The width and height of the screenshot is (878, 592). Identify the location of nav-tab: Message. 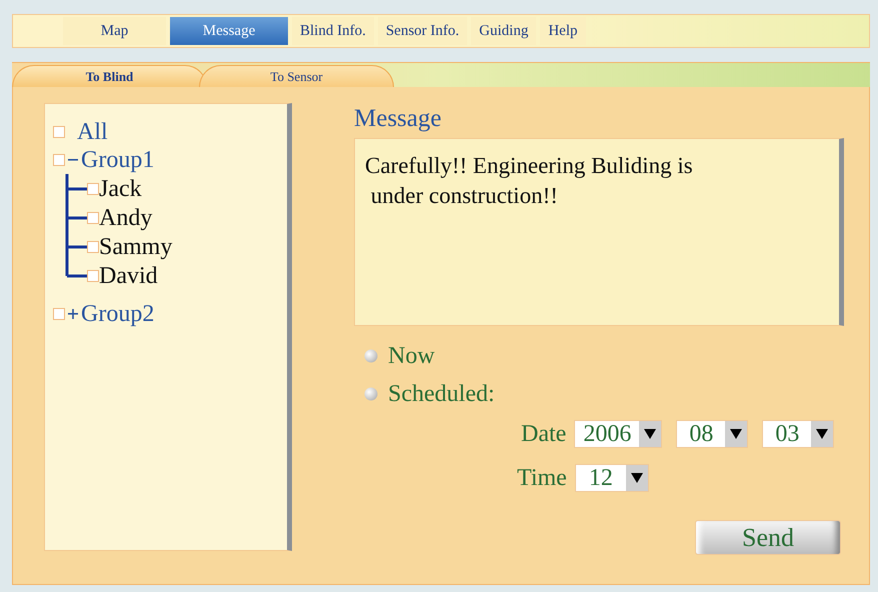
(229, 31).